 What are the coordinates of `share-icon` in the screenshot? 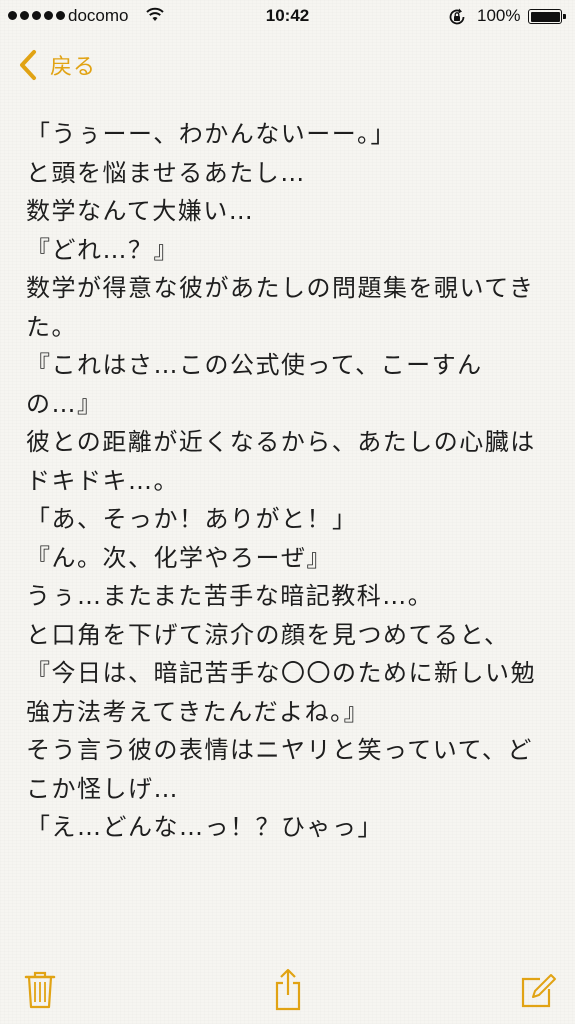 It's located at (288, 989).